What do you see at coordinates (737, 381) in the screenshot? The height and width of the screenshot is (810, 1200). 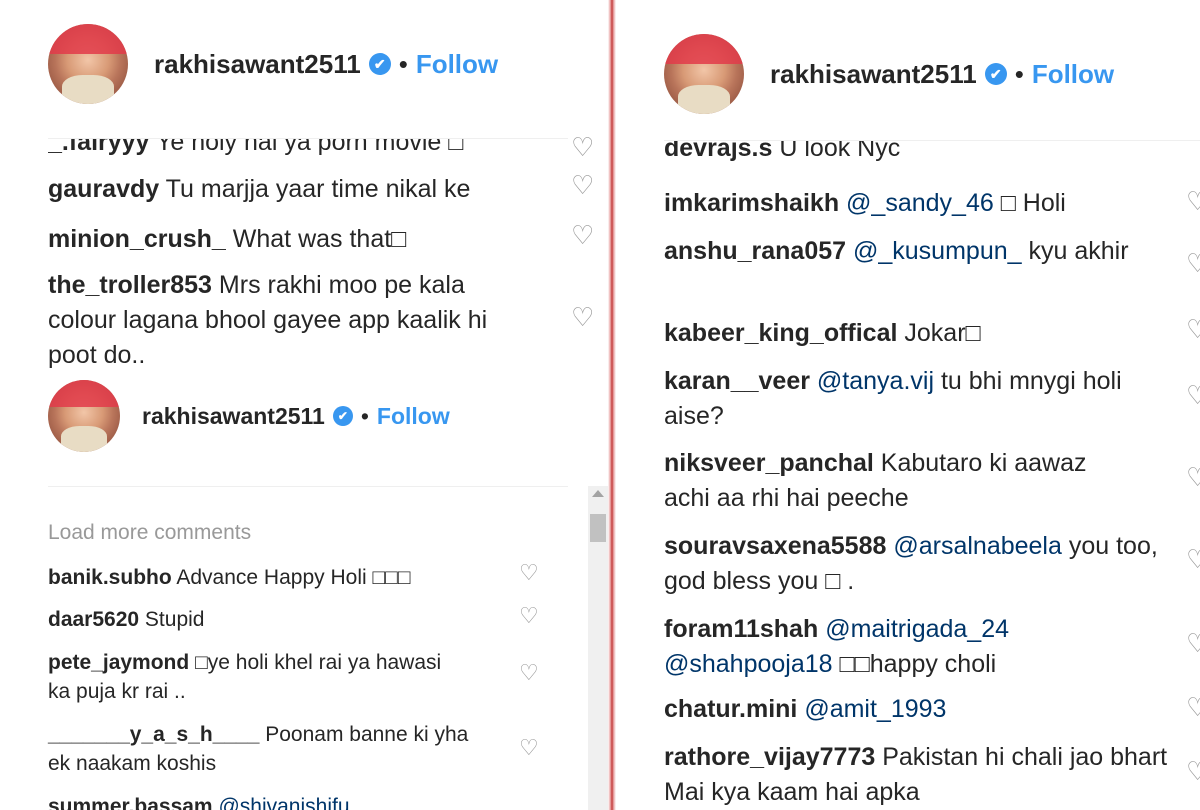 I see `comment-username: karan__veer` at bounding box center [737, 381].